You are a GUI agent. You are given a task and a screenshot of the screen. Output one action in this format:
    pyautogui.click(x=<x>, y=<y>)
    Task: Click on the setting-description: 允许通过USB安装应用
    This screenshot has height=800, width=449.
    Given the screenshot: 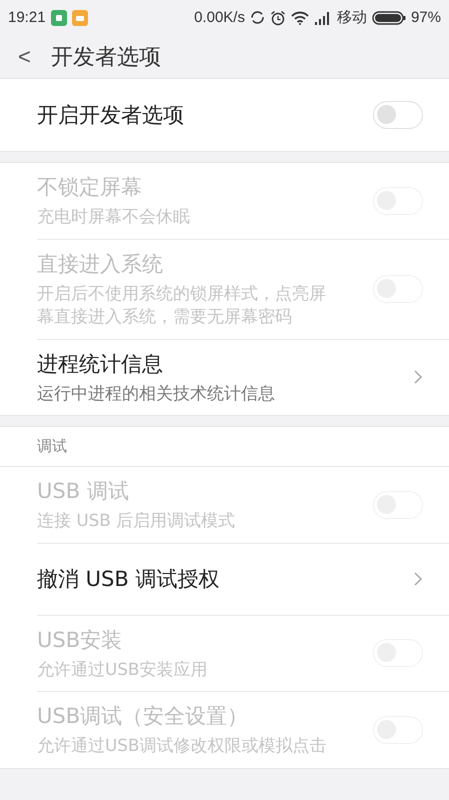 What is the action you would take?
    pyautogui.click(x=122, y=669)
    